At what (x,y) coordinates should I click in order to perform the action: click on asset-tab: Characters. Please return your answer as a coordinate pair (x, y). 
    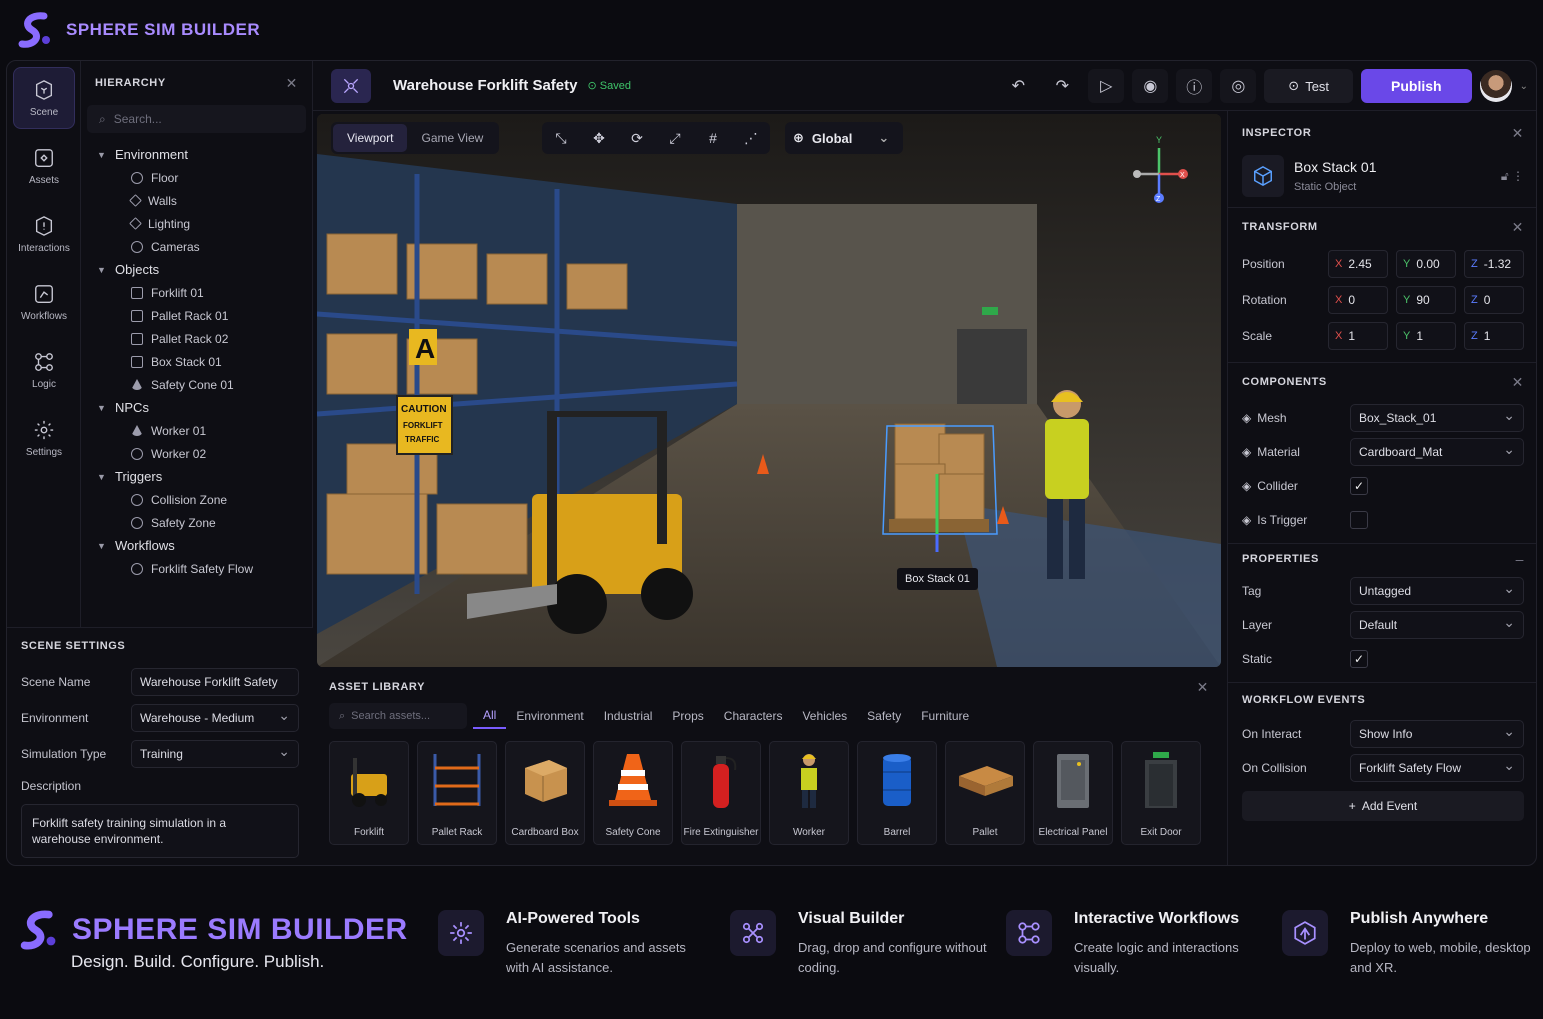
    Looking at the image, I should click on (753, 716).